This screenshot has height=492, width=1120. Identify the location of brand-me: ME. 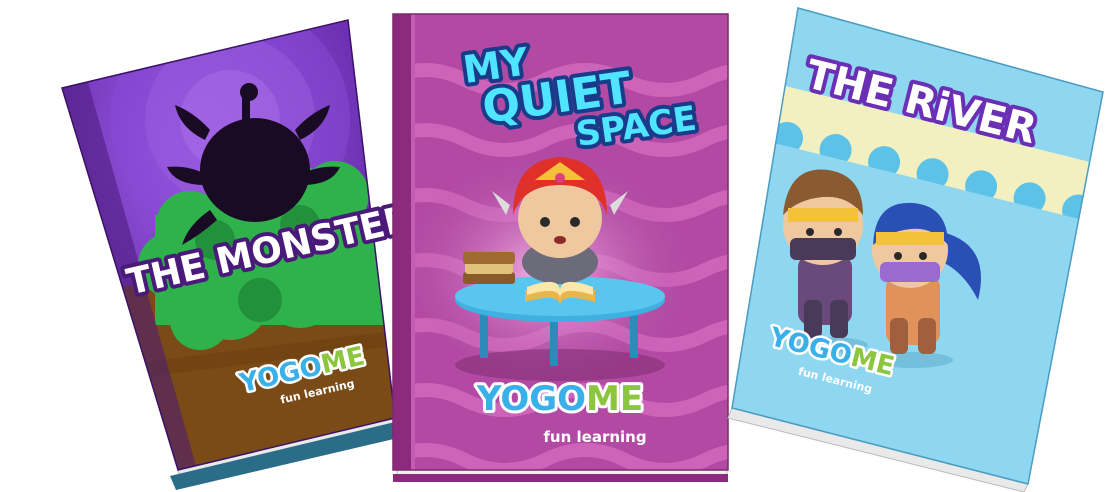
(614, 399).